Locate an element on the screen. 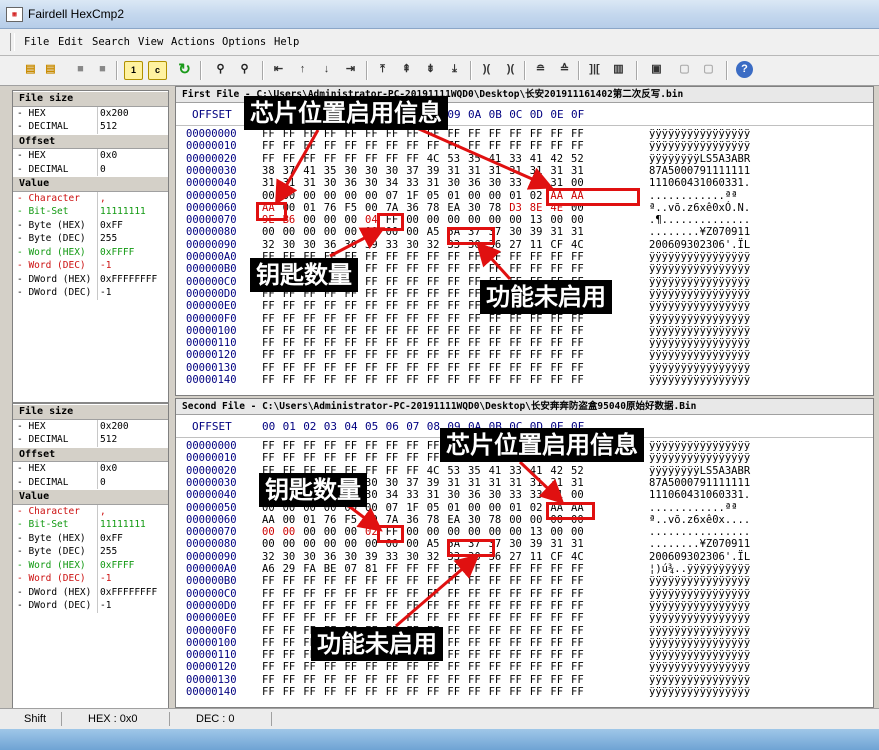  find-next-icon: ⚲ is located at coordinates (244, 69).